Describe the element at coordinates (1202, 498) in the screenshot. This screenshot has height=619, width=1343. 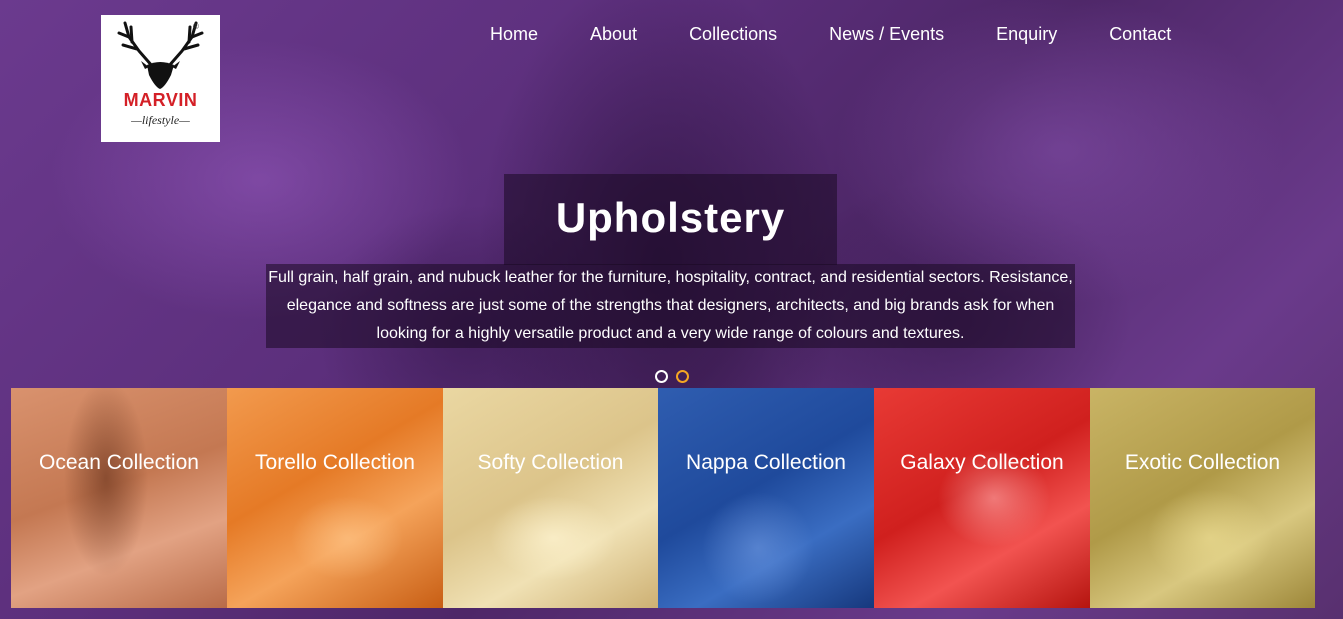
I see `collection-tile-exotic: Exotic Collection` at that location.